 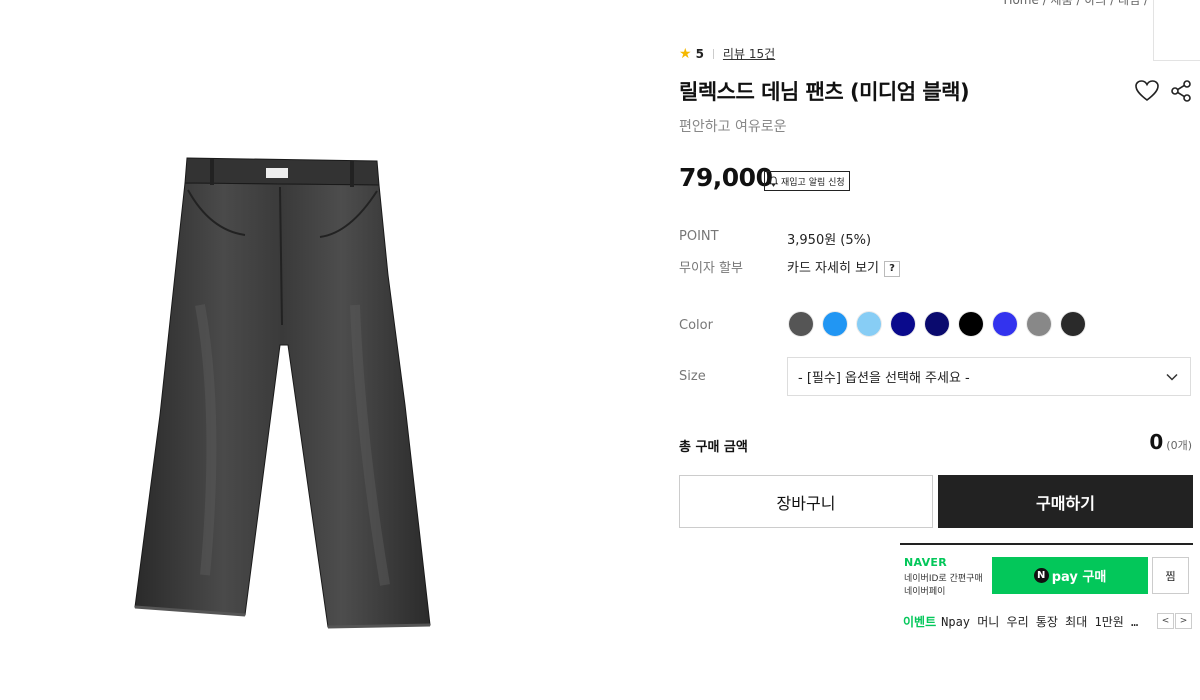 What do you see at coordinates (884, 378) in the screenshot?
I see `size-select-value: - [필수] 옵션을 선택해 주세요 -` at bounding box center [884, 378].